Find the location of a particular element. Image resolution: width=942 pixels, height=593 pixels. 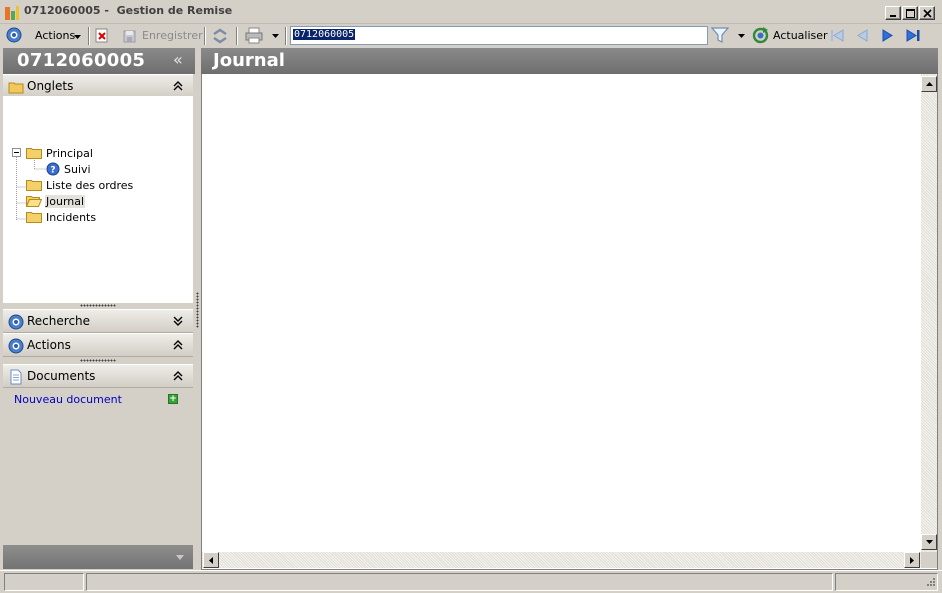

search-input: 0712060005 is located at coordinates (499, 35).